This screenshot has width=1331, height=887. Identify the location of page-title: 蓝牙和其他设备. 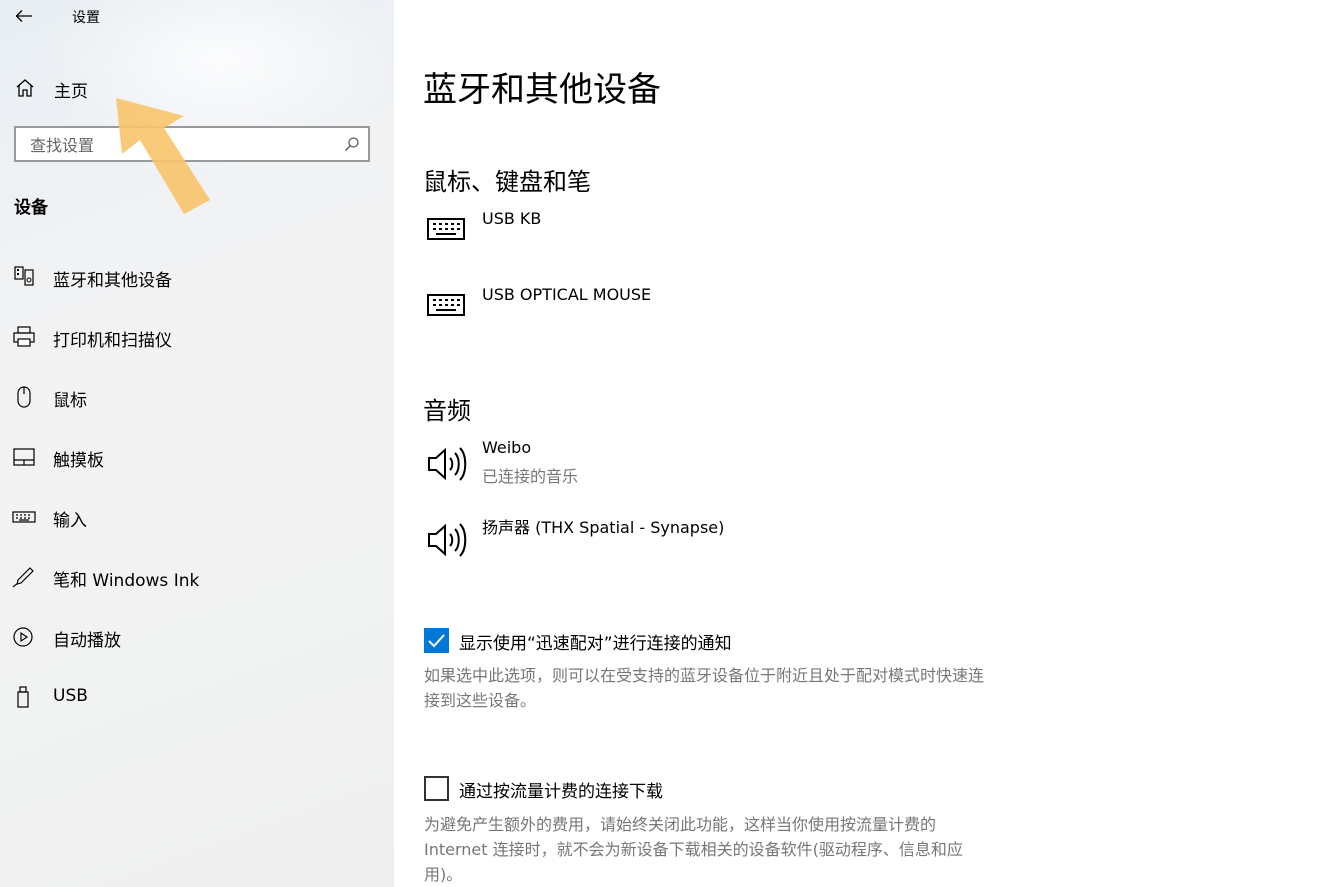
(542, 90).